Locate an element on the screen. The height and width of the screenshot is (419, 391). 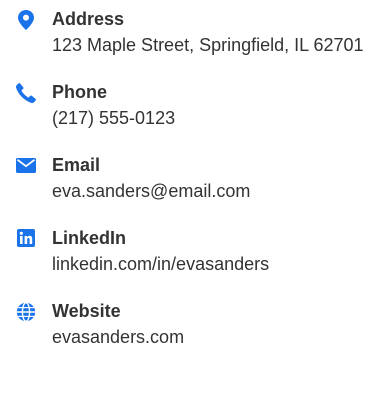
envelope-icon is located at coordinates (26, 163).